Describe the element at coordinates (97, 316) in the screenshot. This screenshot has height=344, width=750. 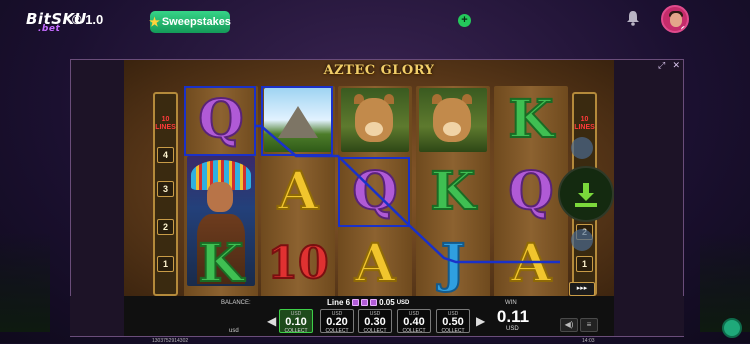
I see `left-control-strip` at that location.